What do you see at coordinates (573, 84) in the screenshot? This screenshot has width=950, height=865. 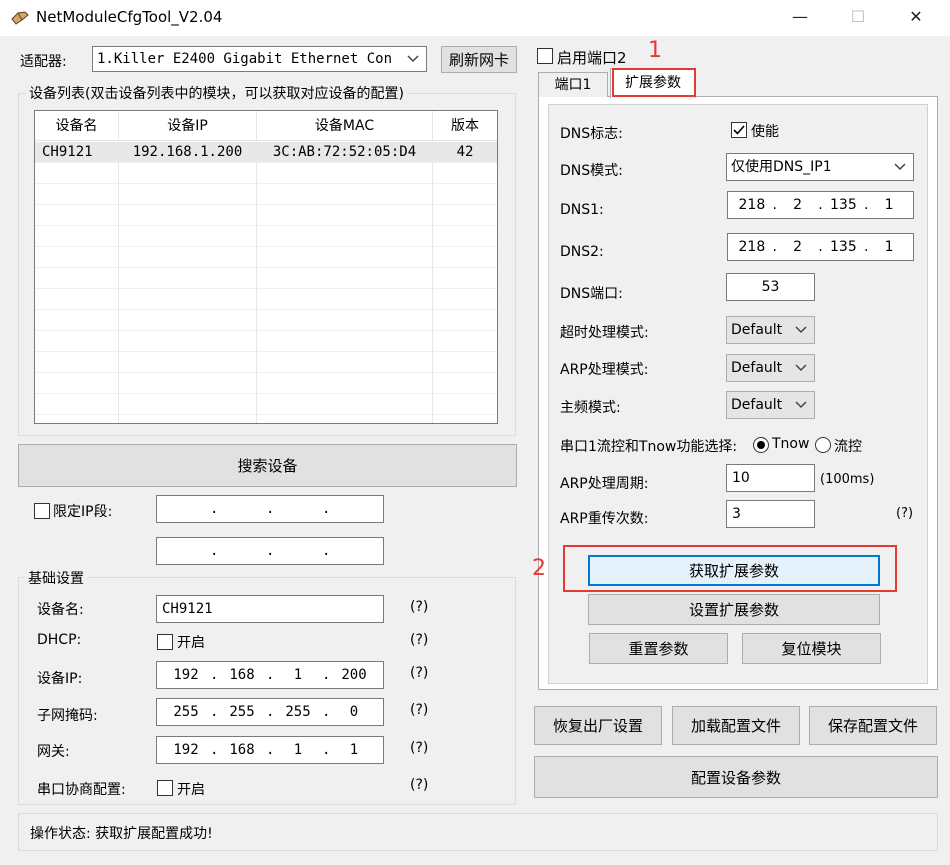 I see `tab-port1: 端口1` at bounding box center [573, 84].